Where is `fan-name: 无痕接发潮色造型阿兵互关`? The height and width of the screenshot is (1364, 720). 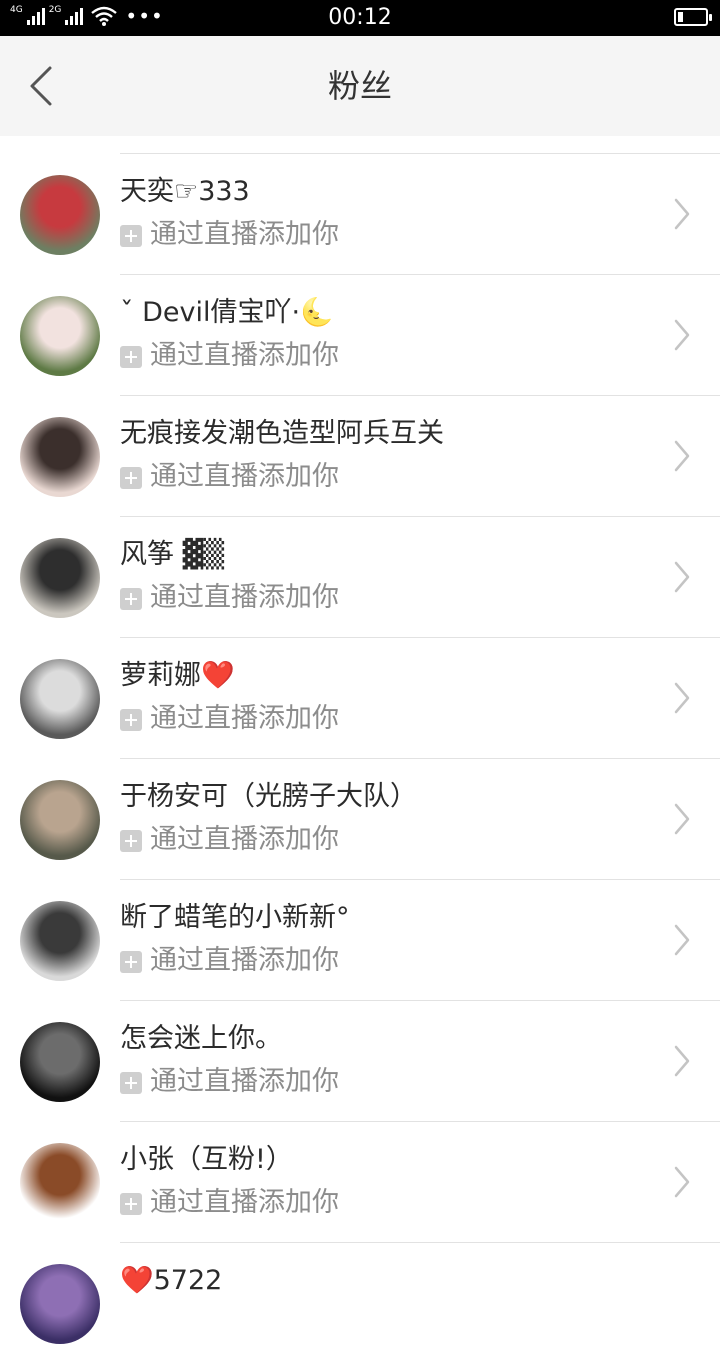
fan-name: 无痕接发潮色造型阿兵互关 is located at coordinates (282, 433).